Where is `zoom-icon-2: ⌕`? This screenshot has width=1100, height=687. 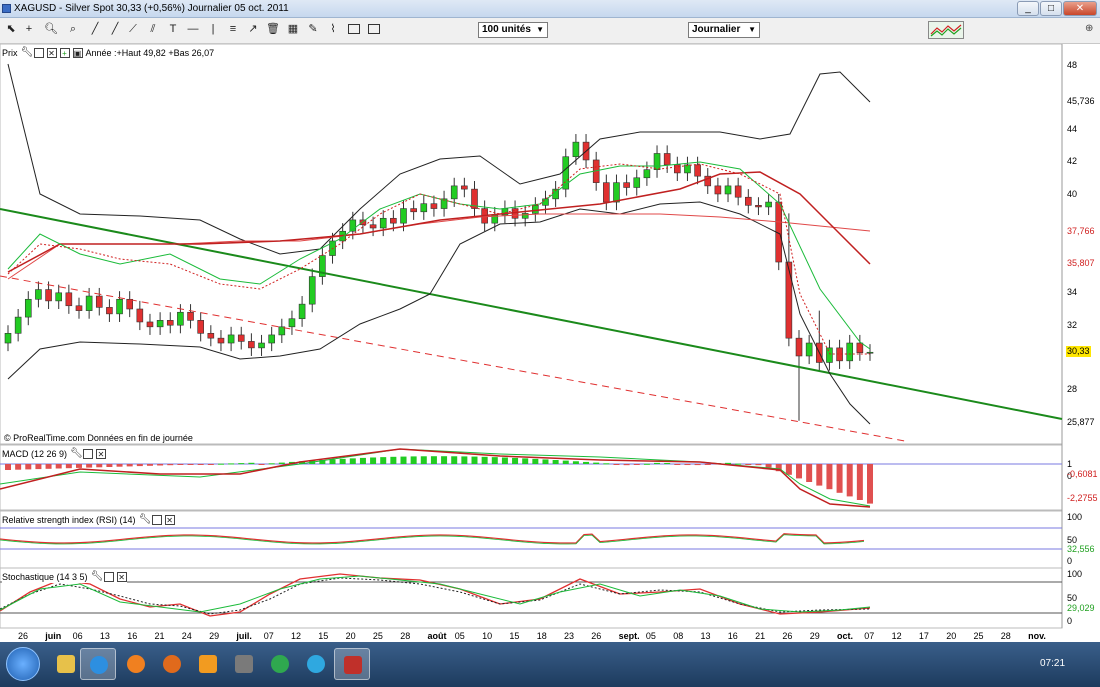
zoom-icon-2: ⌕ is located at coordinates (73, 29).